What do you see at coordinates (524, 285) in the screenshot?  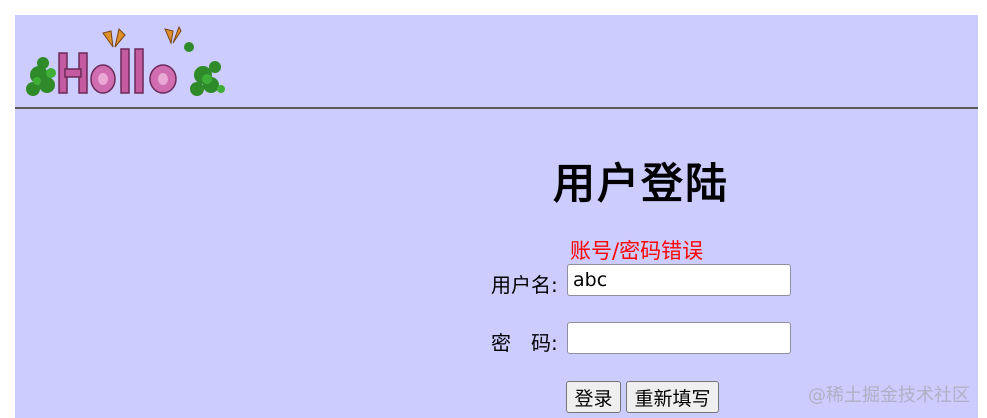 I see `username-label: 用户名:` at bounding box center [524, 285].